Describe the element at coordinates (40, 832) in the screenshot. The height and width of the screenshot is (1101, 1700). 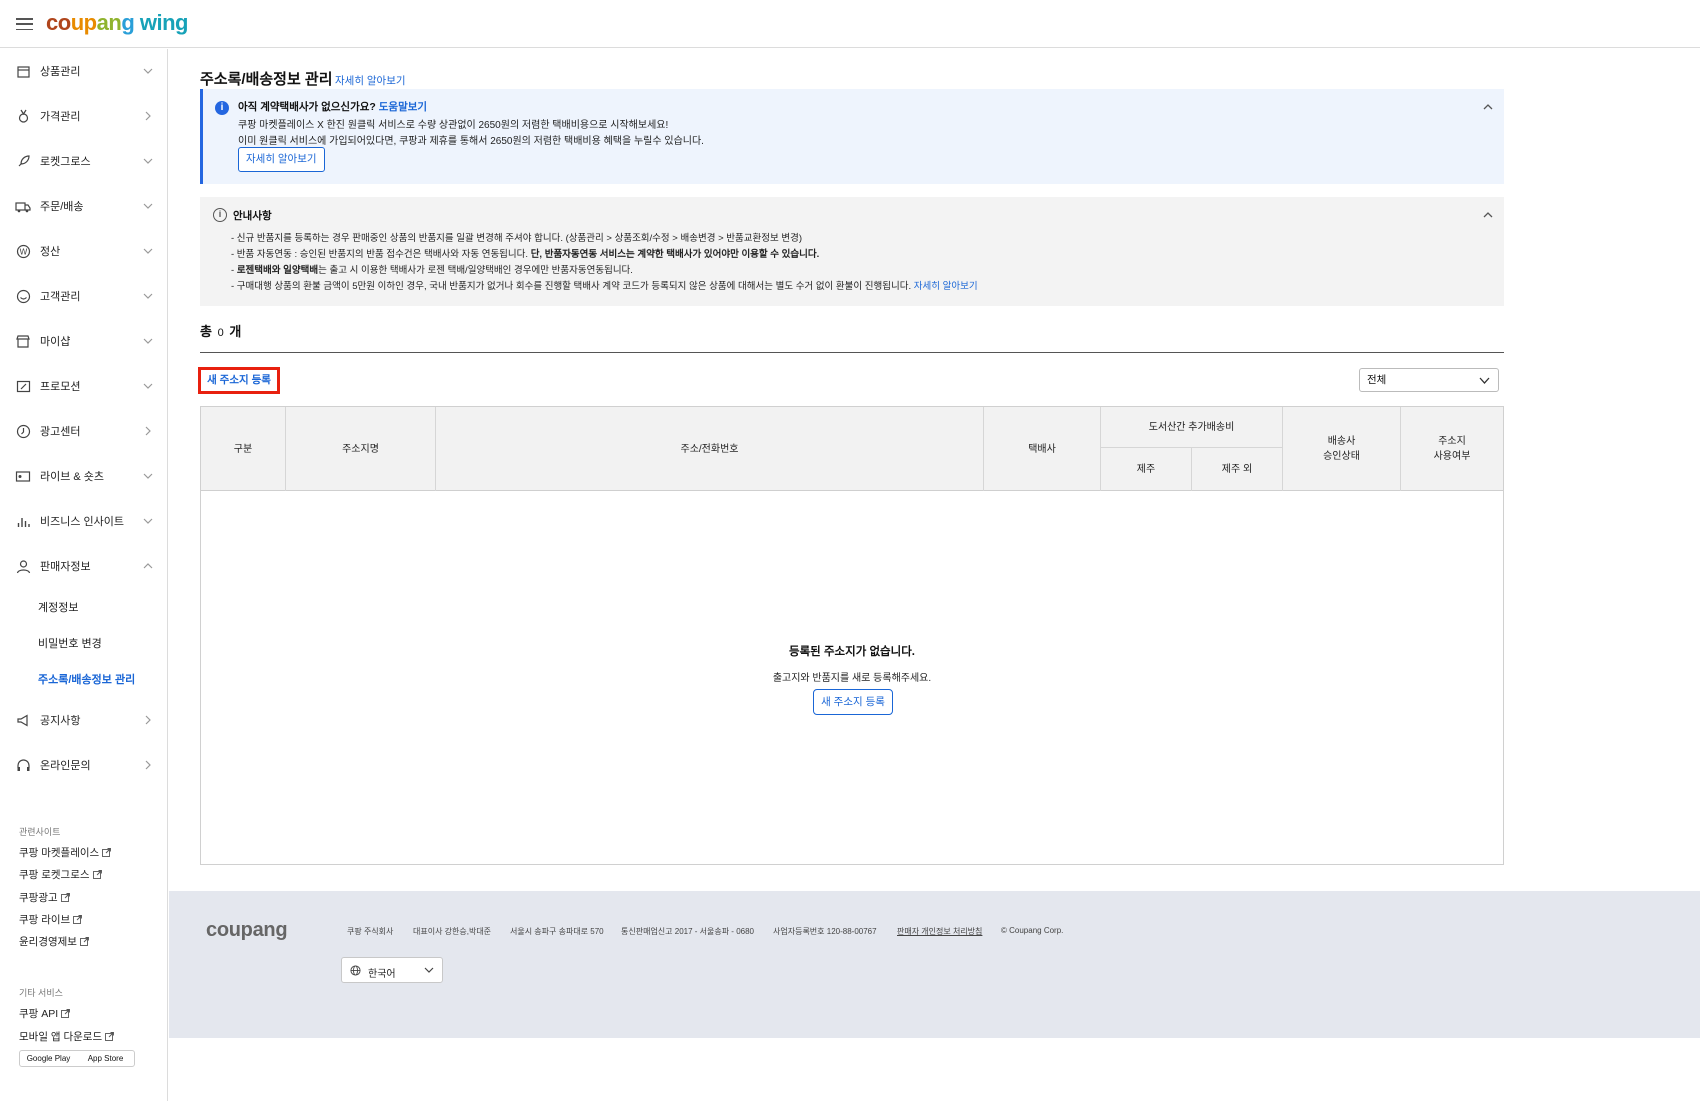
I see `related-sites-title: 관련사이트` at that location.